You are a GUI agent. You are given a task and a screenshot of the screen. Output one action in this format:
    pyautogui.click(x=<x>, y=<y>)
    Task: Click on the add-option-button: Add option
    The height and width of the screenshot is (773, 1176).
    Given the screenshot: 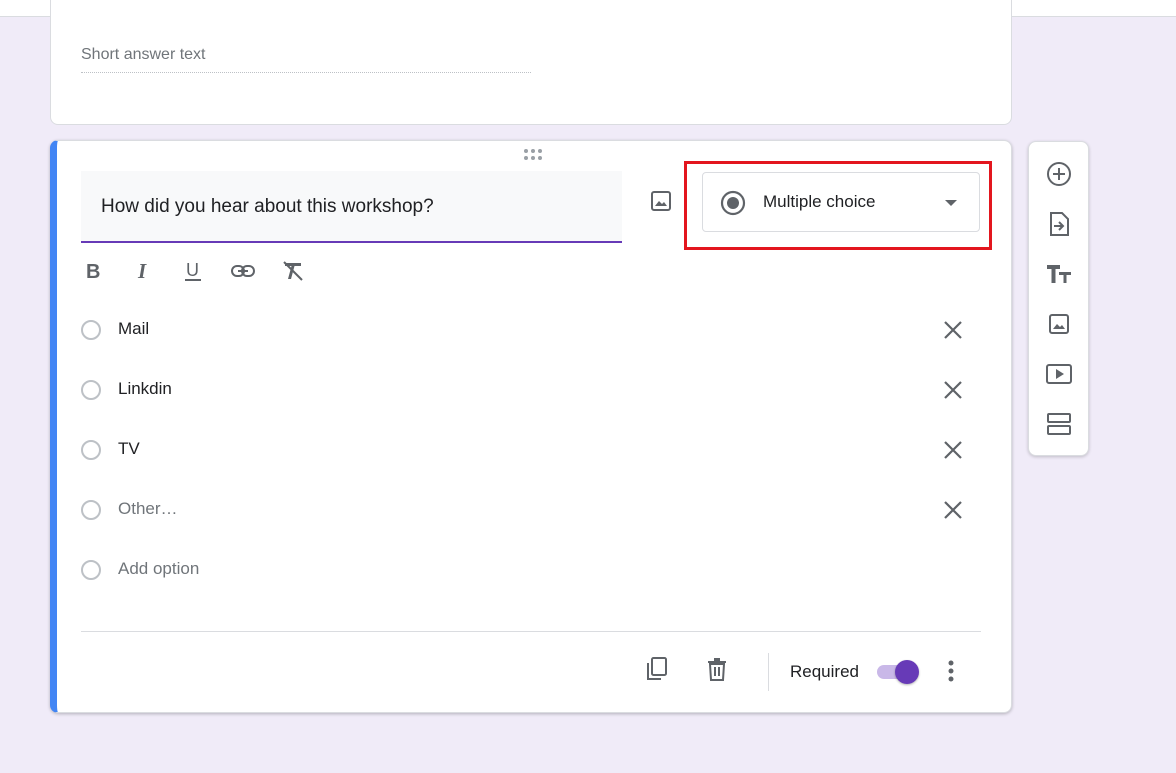 What is the action you would take?
    pyautogui.click(x=158, y=569)
    